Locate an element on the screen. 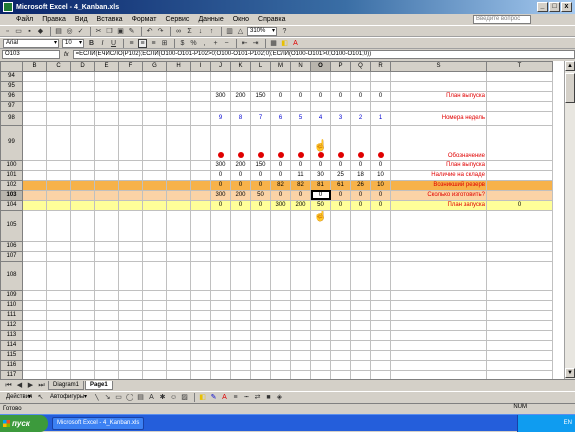 The width and height of the screenshot is (575, 432). column-header-h: H is located at coordinates (178, 66).